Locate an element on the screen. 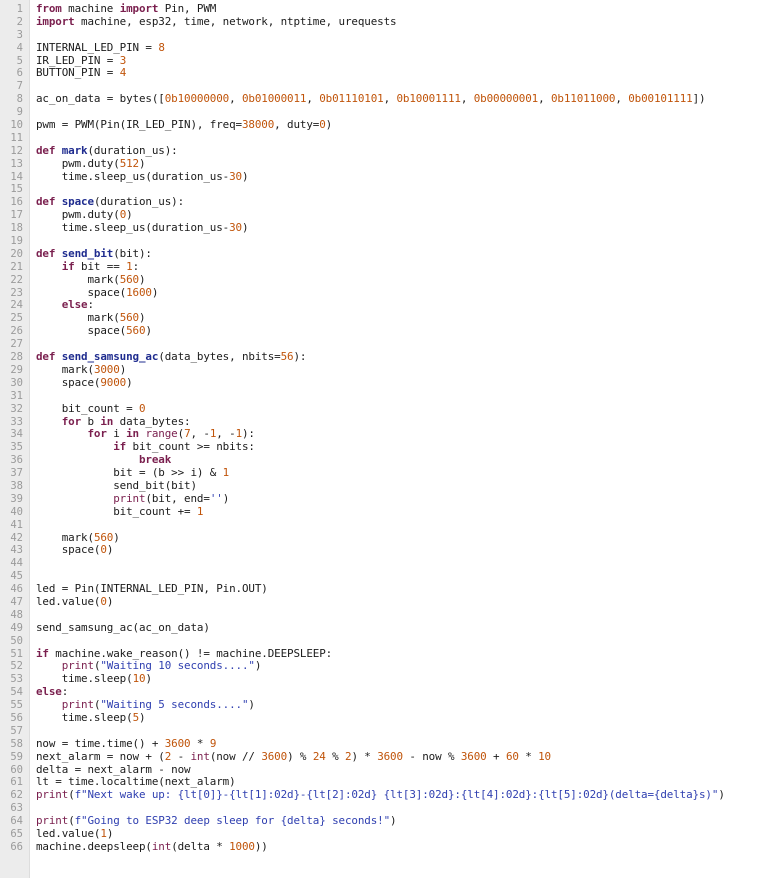 The height and width of the screenshot is (878, 760). code-line: led.value(0) is located at coordinates (398, 601).